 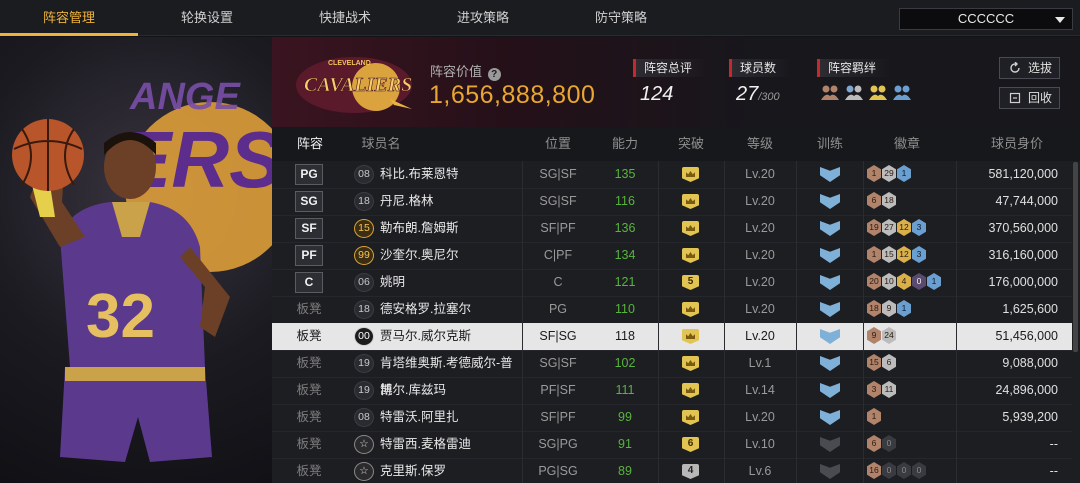 What do you see at coordinates (310, 144) in the screenshot?
I see `col-header-lineup: 阵容` at bounding box center [310, 144].